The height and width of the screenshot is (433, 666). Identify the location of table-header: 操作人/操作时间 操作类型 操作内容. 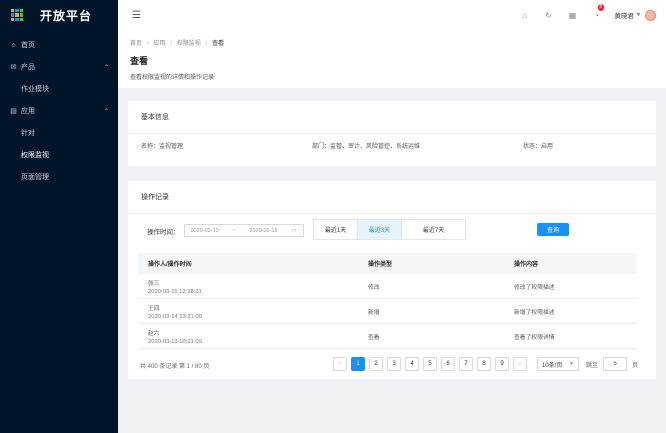
(387, 263).